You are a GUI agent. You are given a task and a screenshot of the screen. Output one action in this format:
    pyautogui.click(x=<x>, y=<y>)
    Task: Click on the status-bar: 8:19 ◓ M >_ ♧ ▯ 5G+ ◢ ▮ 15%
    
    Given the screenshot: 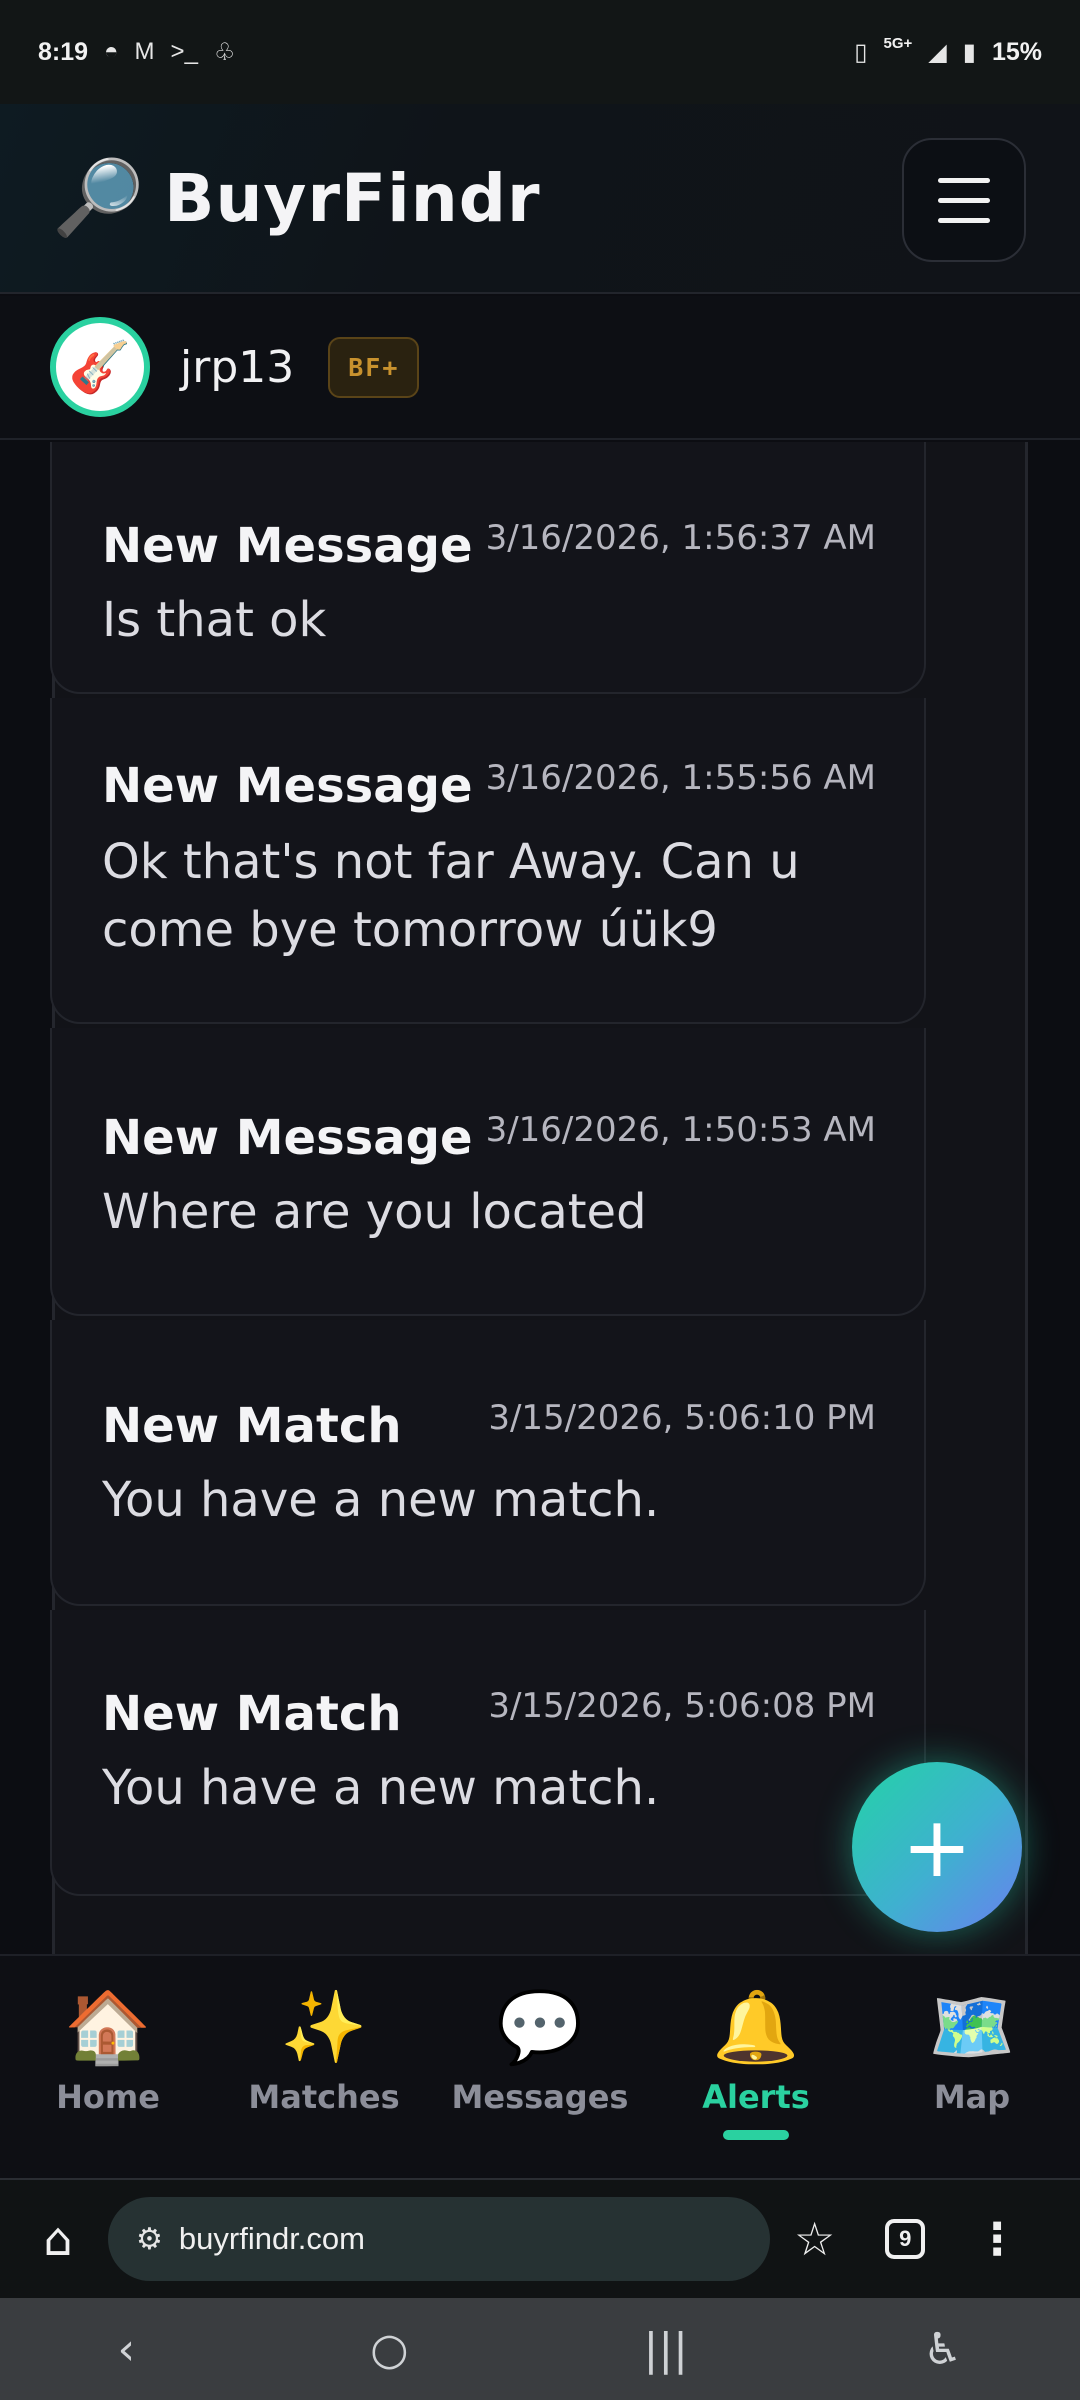 What is the action you would take?
    pyautogui.click(x=540, y=52)
    